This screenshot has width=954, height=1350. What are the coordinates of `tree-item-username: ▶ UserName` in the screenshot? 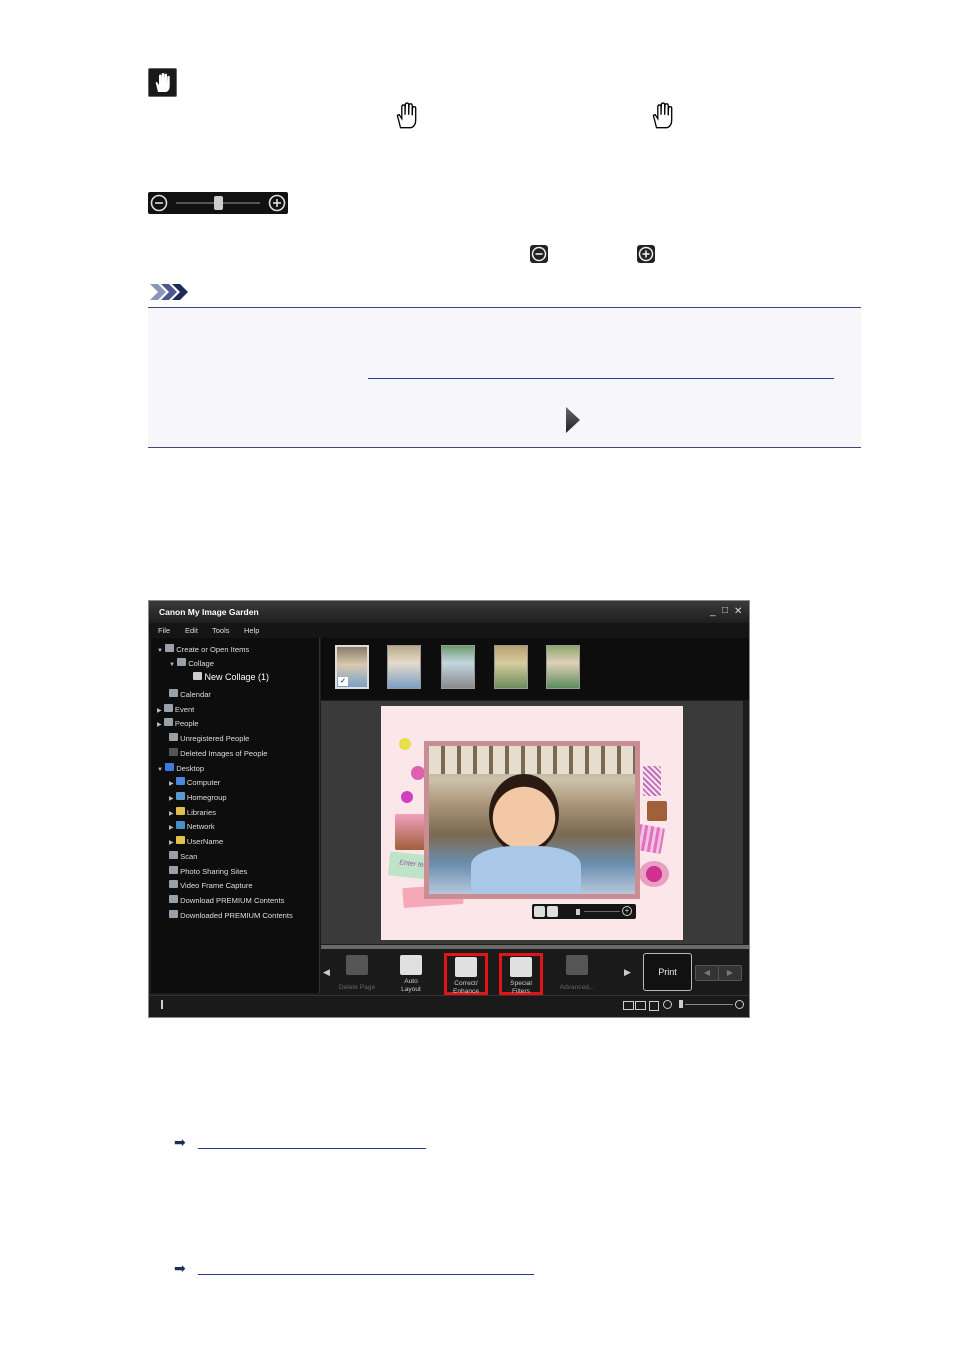 It's located at (196, 841).